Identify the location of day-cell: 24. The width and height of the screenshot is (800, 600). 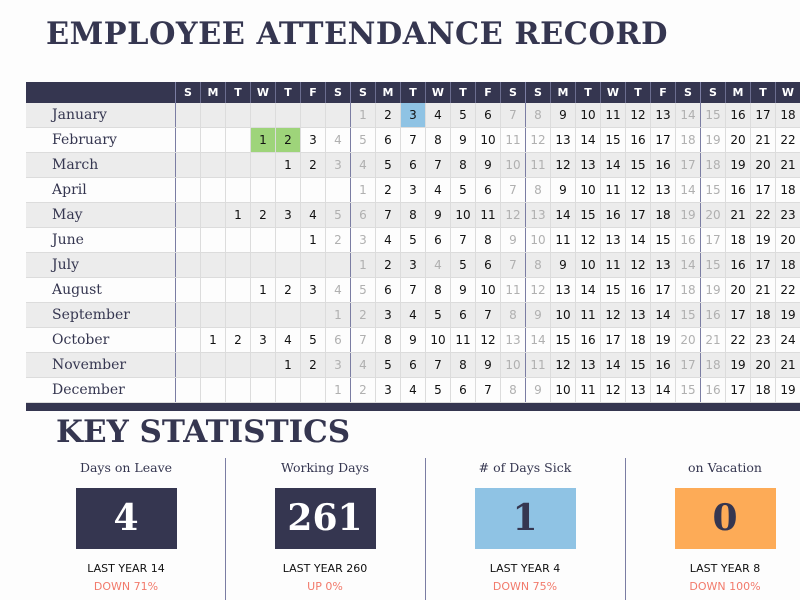
(787, 340).